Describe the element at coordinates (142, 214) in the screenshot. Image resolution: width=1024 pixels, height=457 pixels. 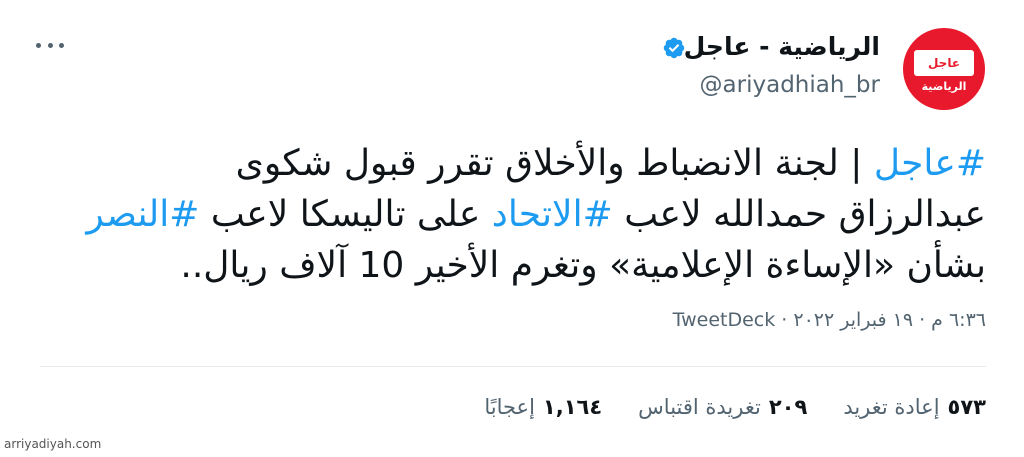
I see `hashtag-link: #النصر` at that location.